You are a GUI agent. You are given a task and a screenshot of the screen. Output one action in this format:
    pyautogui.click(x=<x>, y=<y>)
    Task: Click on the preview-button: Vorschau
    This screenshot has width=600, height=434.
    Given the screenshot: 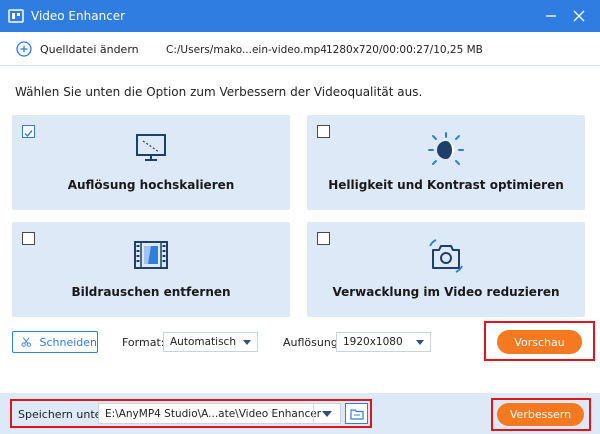 What is the action you would take?
    pyautogui.click(x=539, y=342)
    